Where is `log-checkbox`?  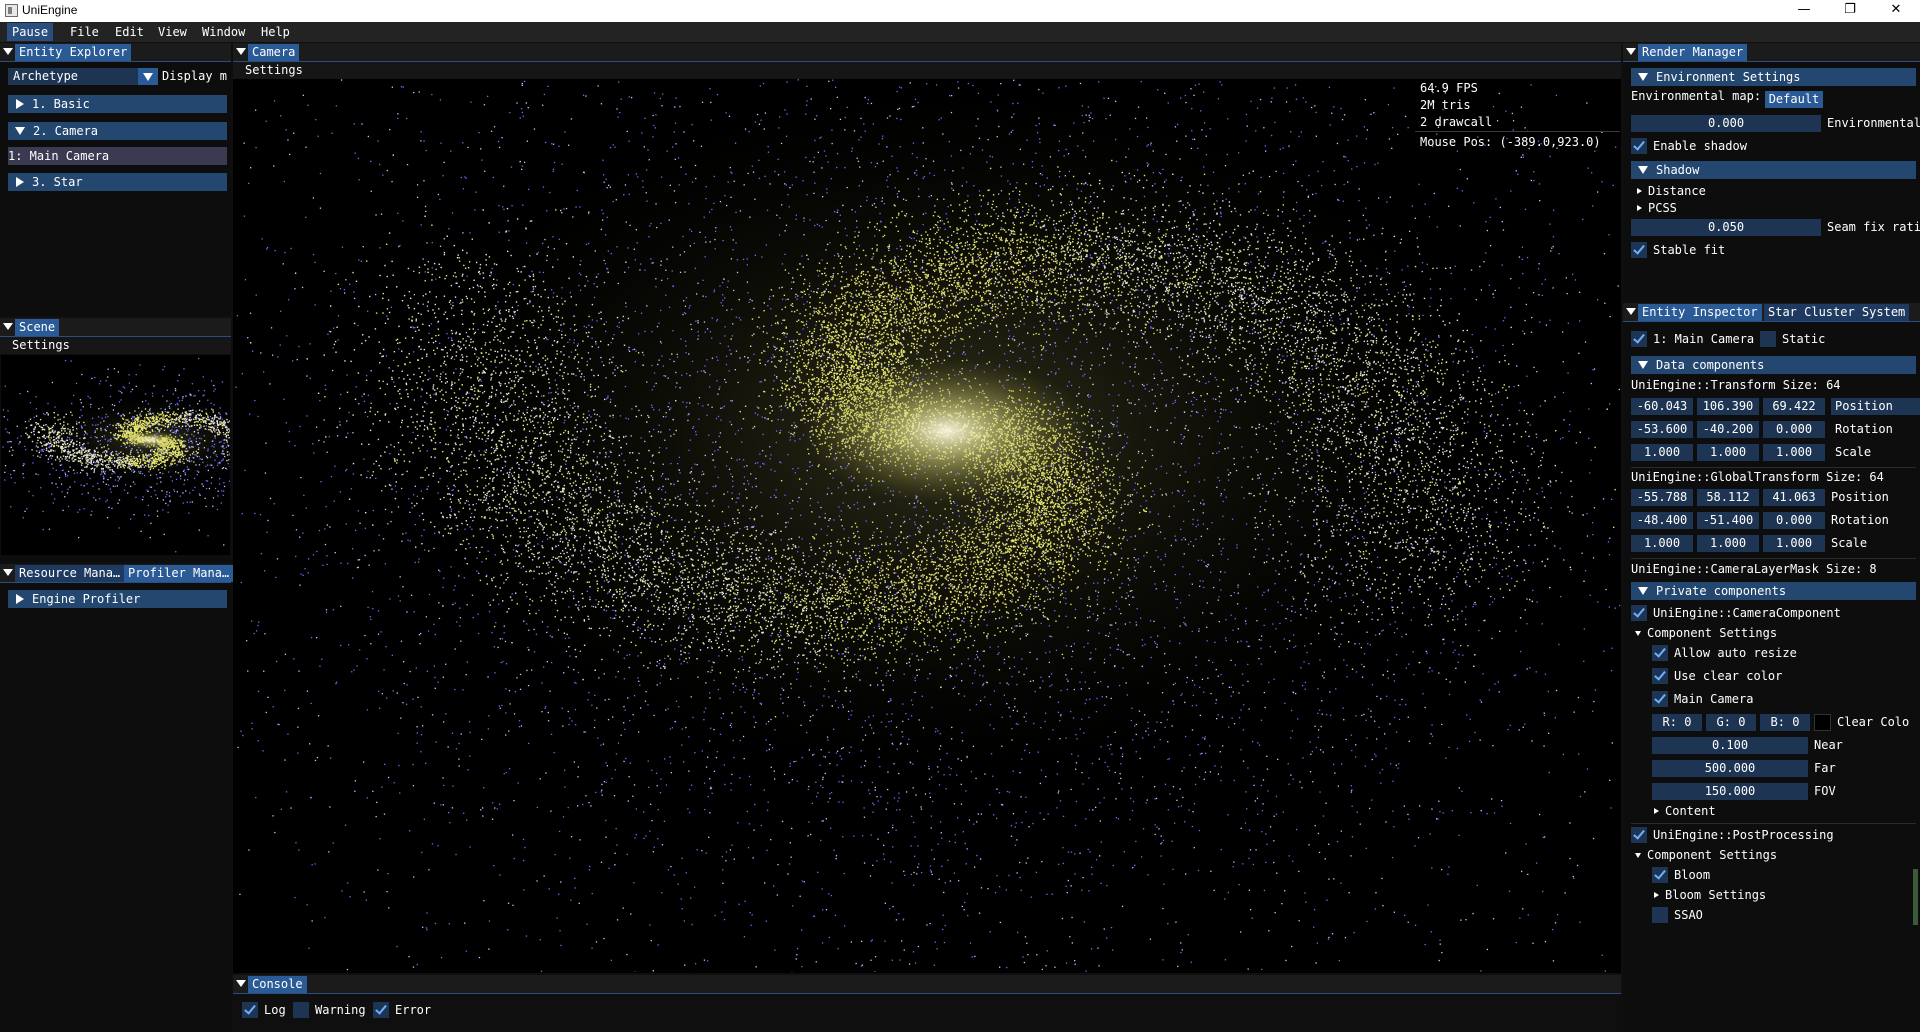
log-checkbox is located at coordinates (250, 1010).